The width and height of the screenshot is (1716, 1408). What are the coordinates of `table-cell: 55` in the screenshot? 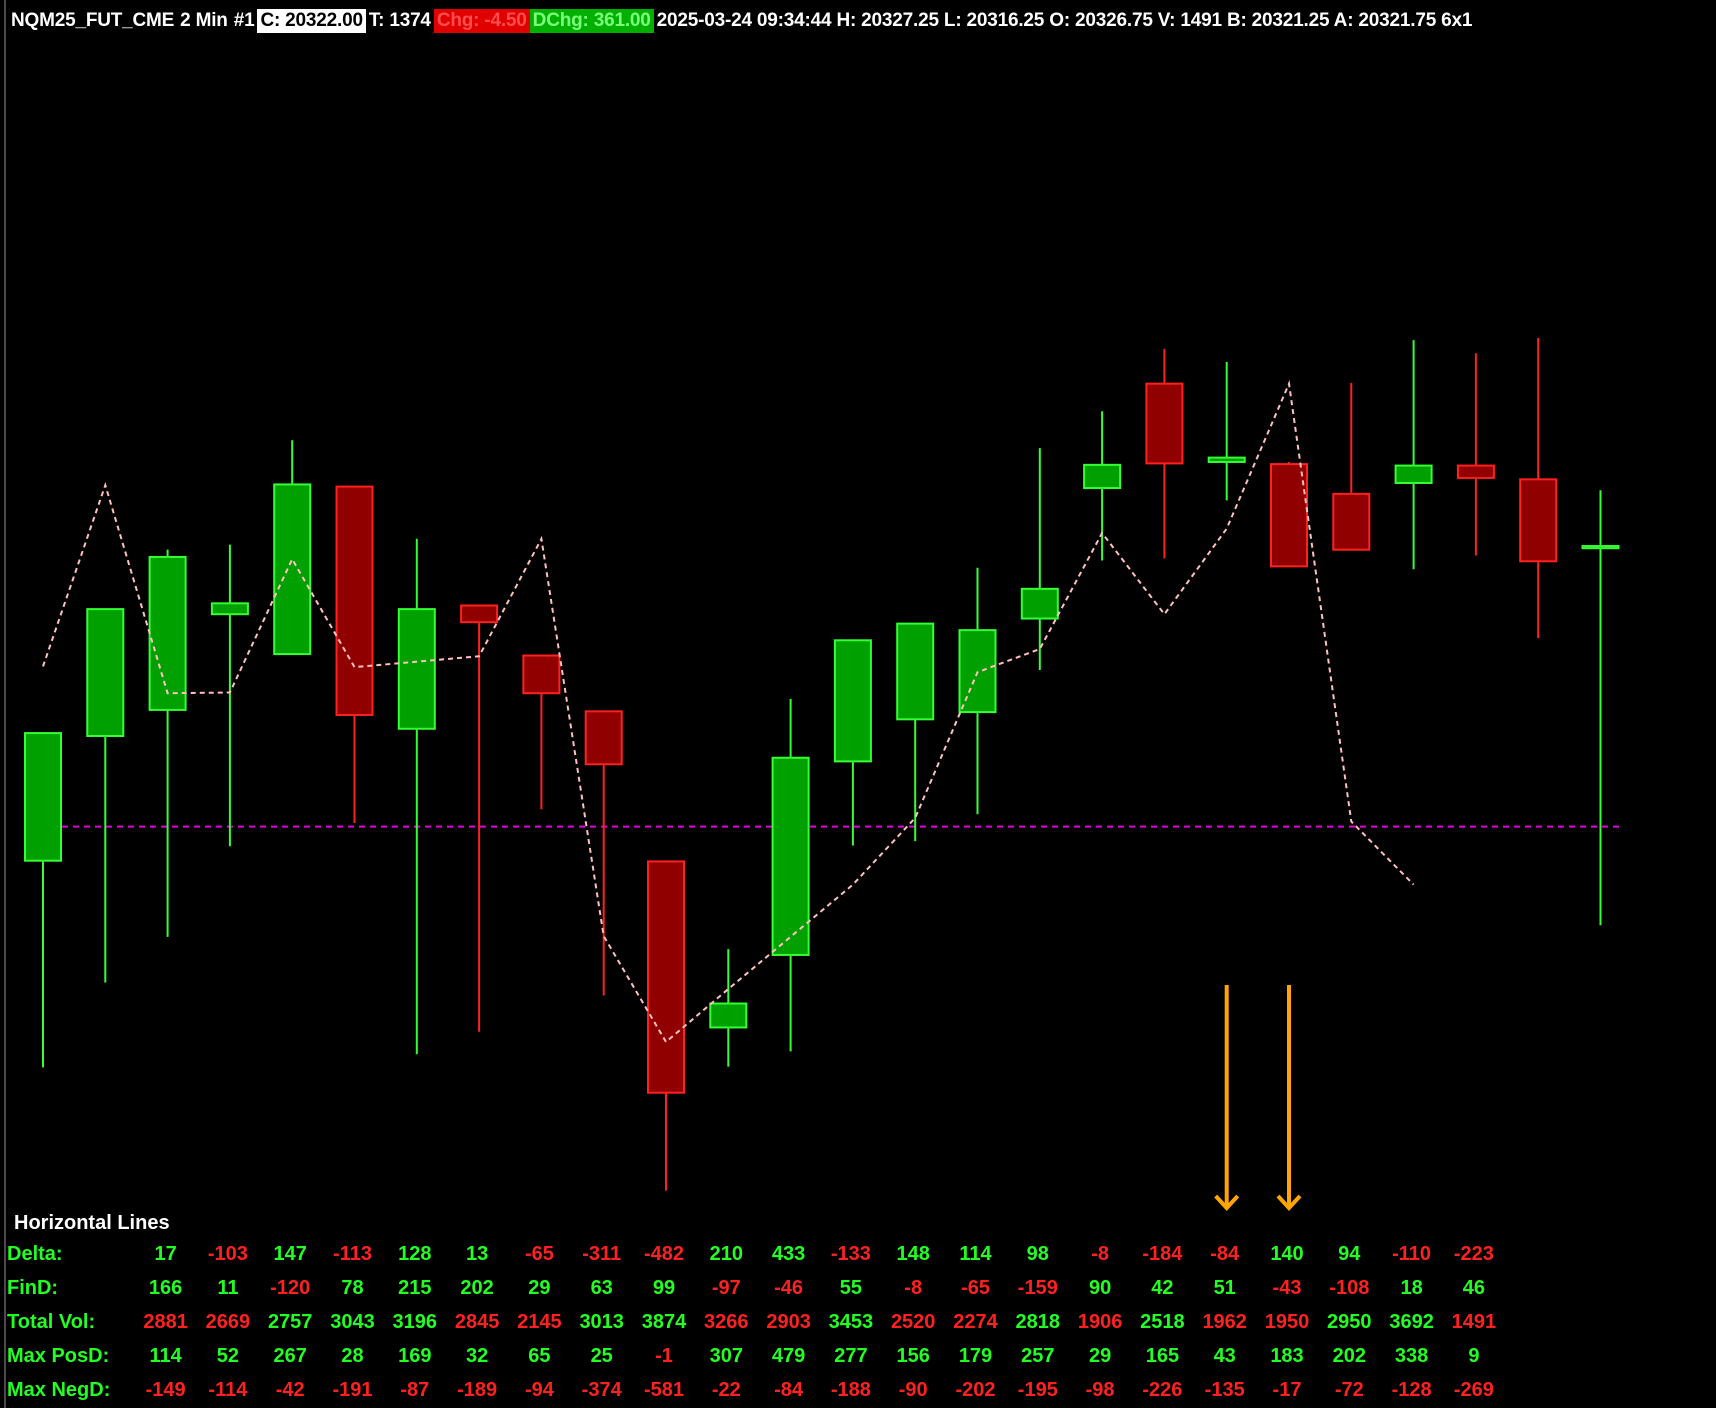 It's located at (851, 1288).